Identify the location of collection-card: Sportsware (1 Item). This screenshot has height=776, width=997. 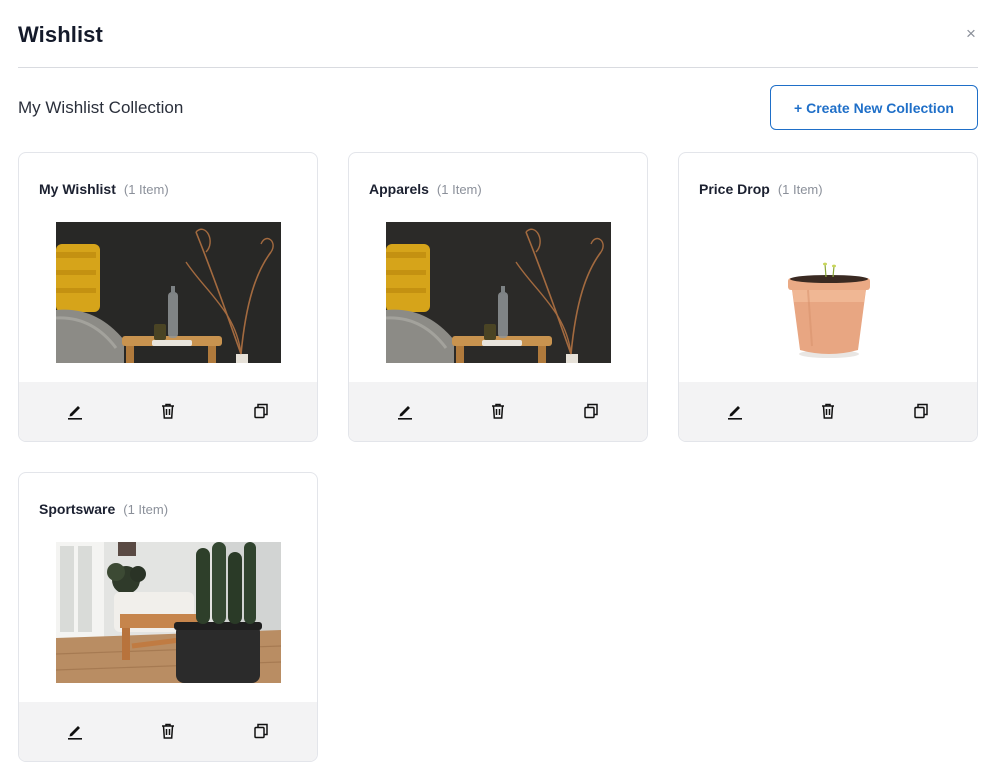
(168, 617).